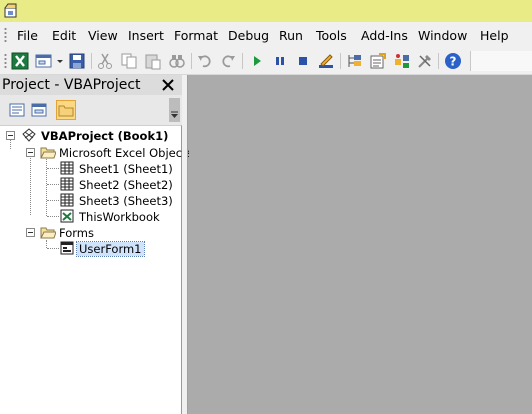 The width and height of the screenshot is (532, 414). What do you see at coordinates (442, 35) in the screenshot?
I see `menu-window: Window` at bounding box center [442, 35].